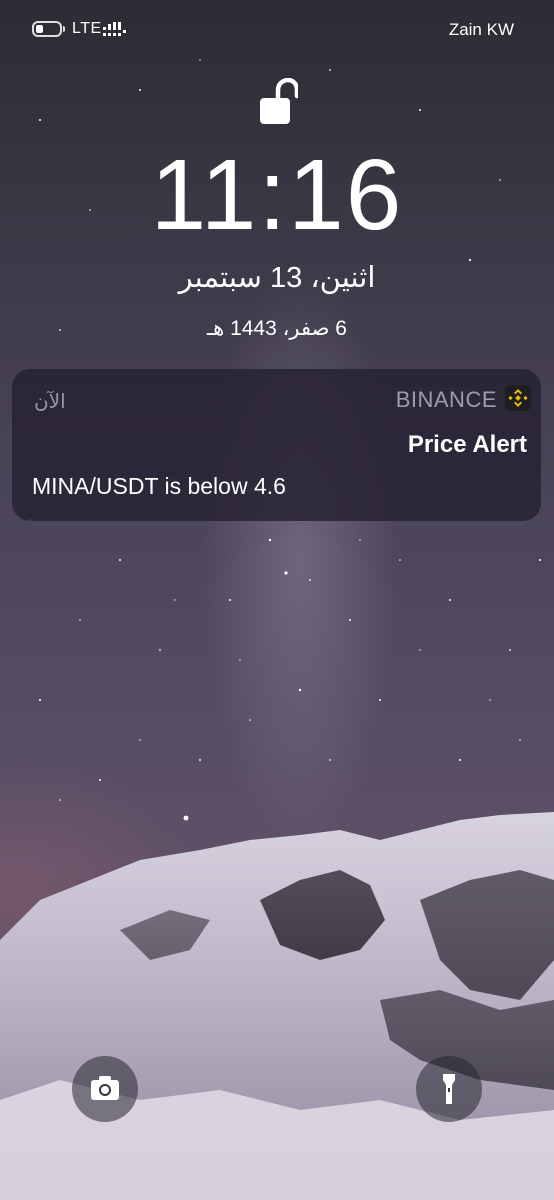  I want to click on camera-button, so click(105, 1089).